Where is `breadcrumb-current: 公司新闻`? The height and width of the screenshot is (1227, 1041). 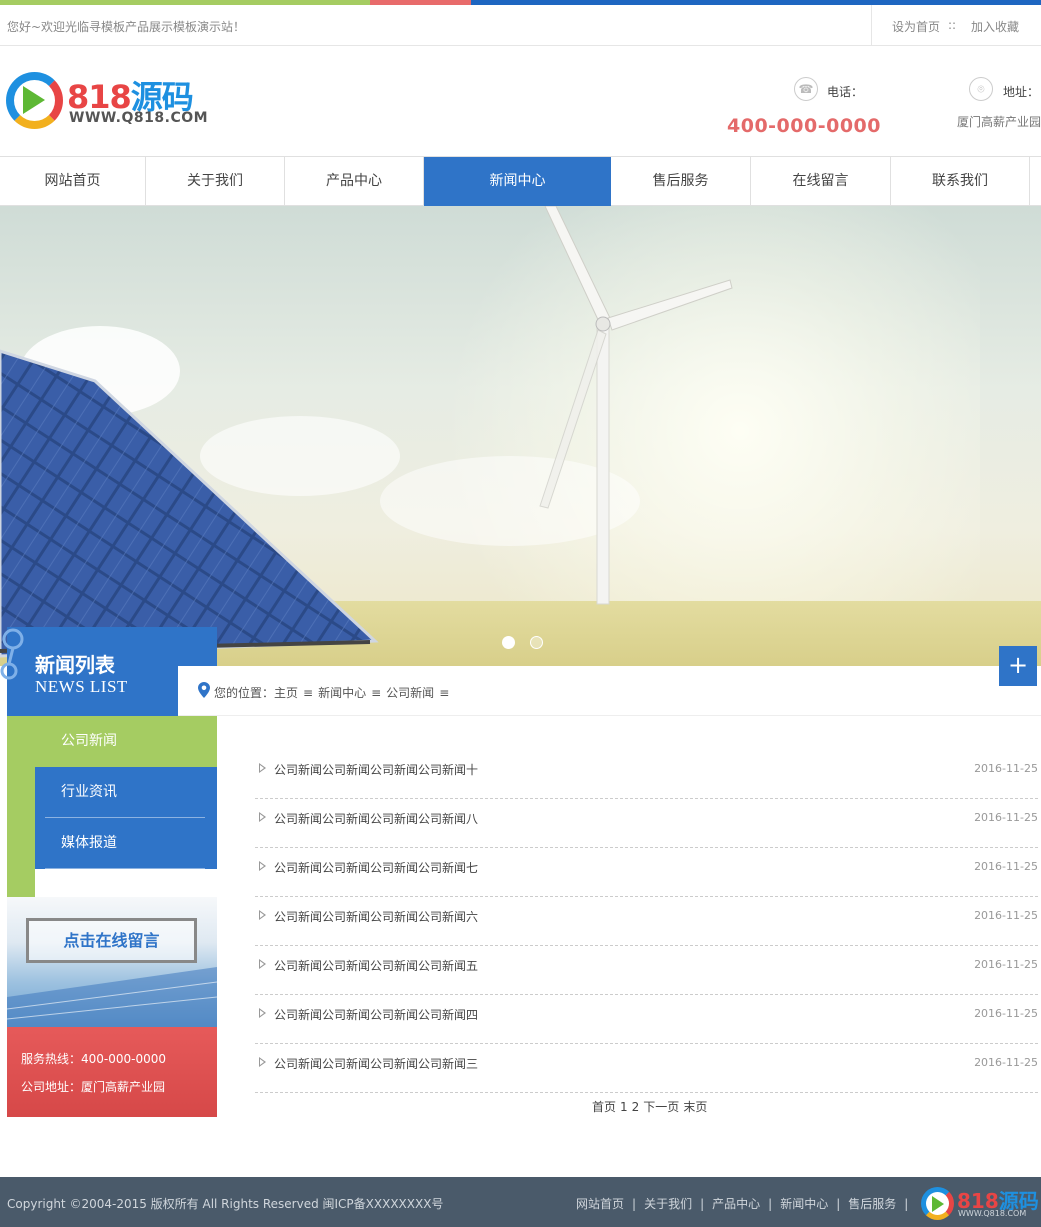
breadcrumb-current: 公司新闻 is located at coordinates (410, 693).